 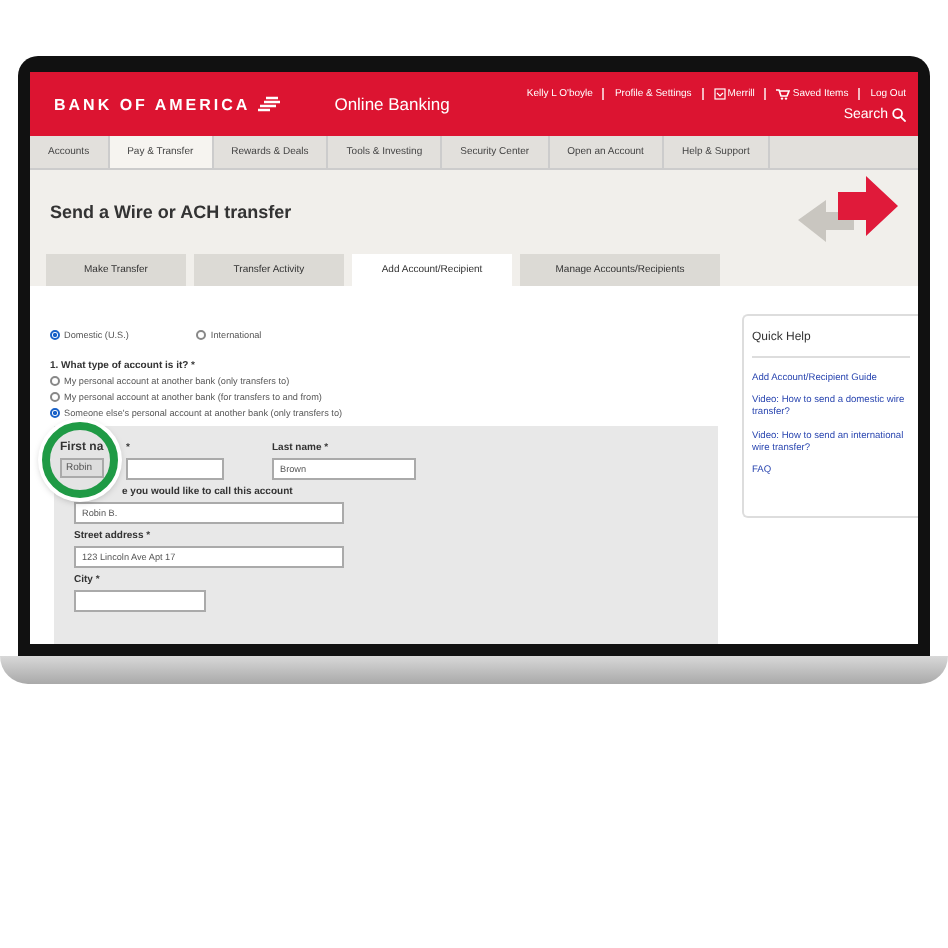 What do you see at coordinates (171, 212) in the screenshot?
I see `page-title: Send a Wire or ACH transfer` at bounding box center [171, 212].